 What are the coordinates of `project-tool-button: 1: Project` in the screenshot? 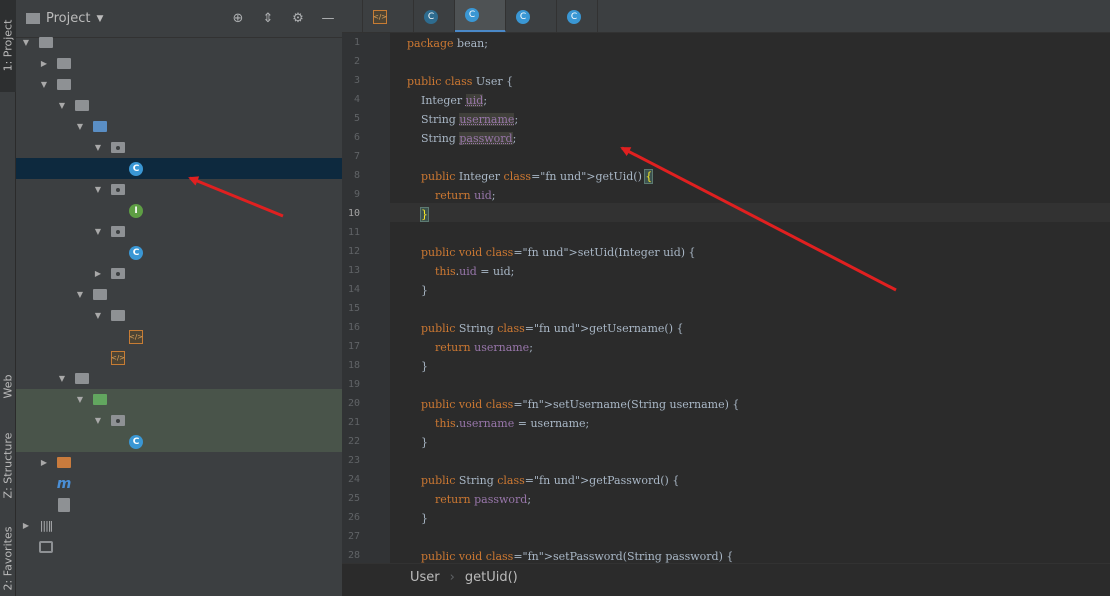 It's located at (8, 45).